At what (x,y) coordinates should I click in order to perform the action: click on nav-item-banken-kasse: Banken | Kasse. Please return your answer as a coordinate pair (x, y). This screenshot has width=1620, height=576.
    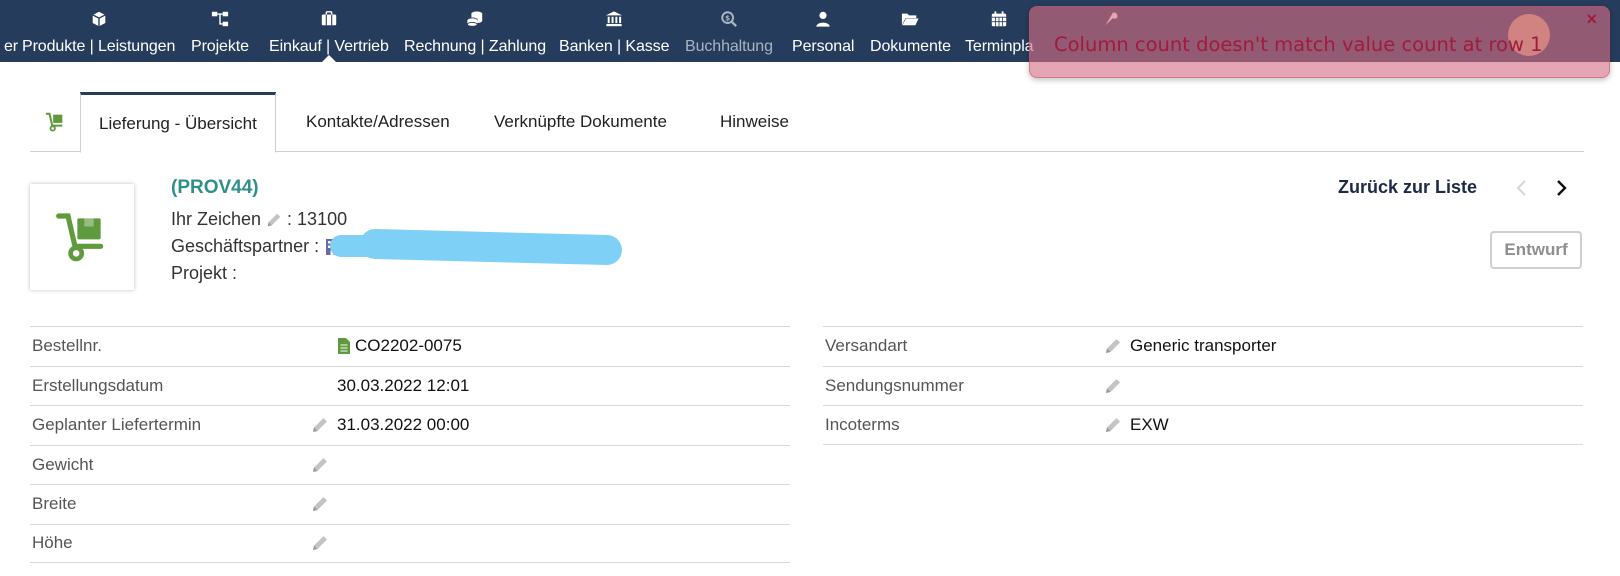
    Looking at the image, I should click on (614, 31).